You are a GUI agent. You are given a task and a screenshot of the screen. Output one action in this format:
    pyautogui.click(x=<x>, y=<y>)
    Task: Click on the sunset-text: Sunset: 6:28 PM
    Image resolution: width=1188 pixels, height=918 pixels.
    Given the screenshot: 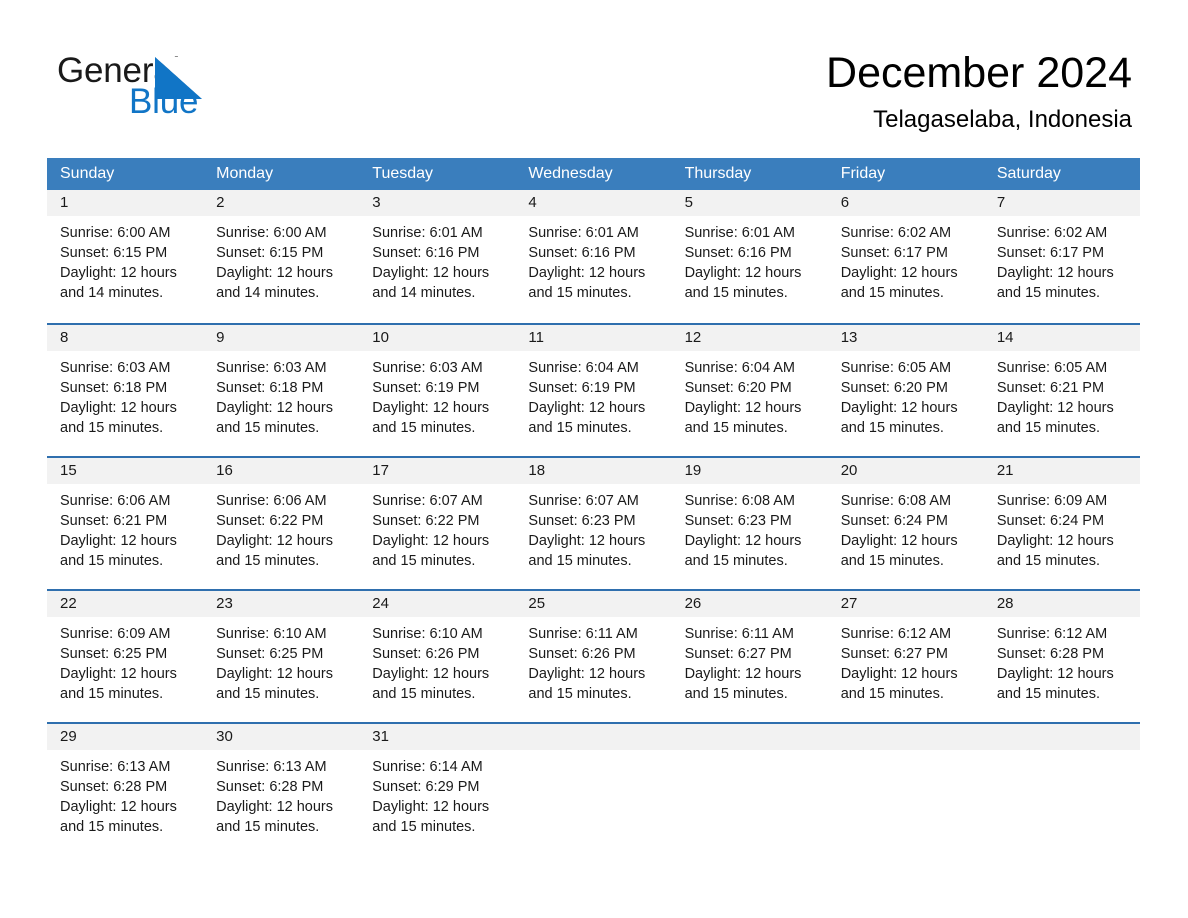 What is the action you would take?
    pyautogui.click(x=114, y=787)
    